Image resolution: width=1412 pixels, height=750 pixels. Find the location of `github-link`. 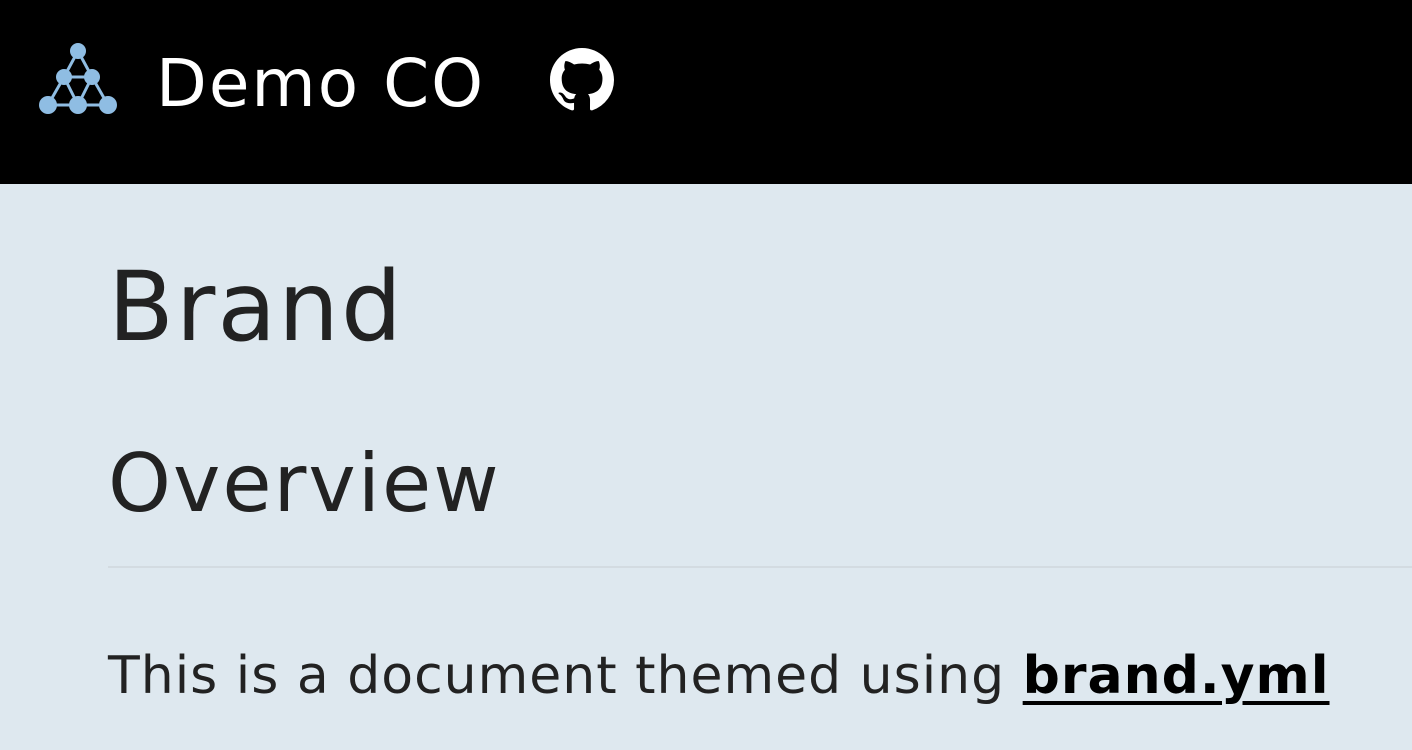

github-link is located at coordinates (582, 80).